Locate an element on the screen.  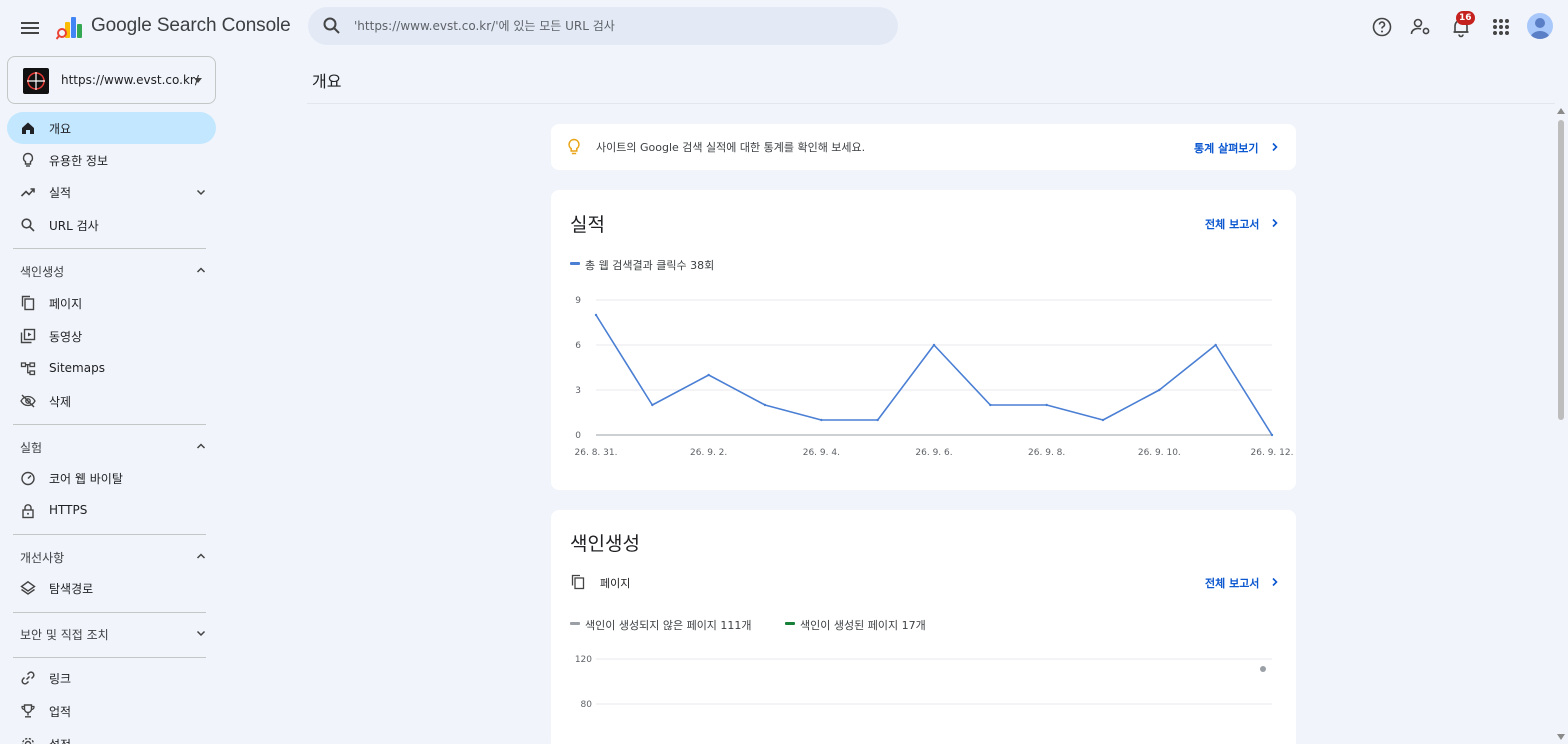
explore-stats-link: 통계 살펴보기 is located at coordinates (1226, 148).